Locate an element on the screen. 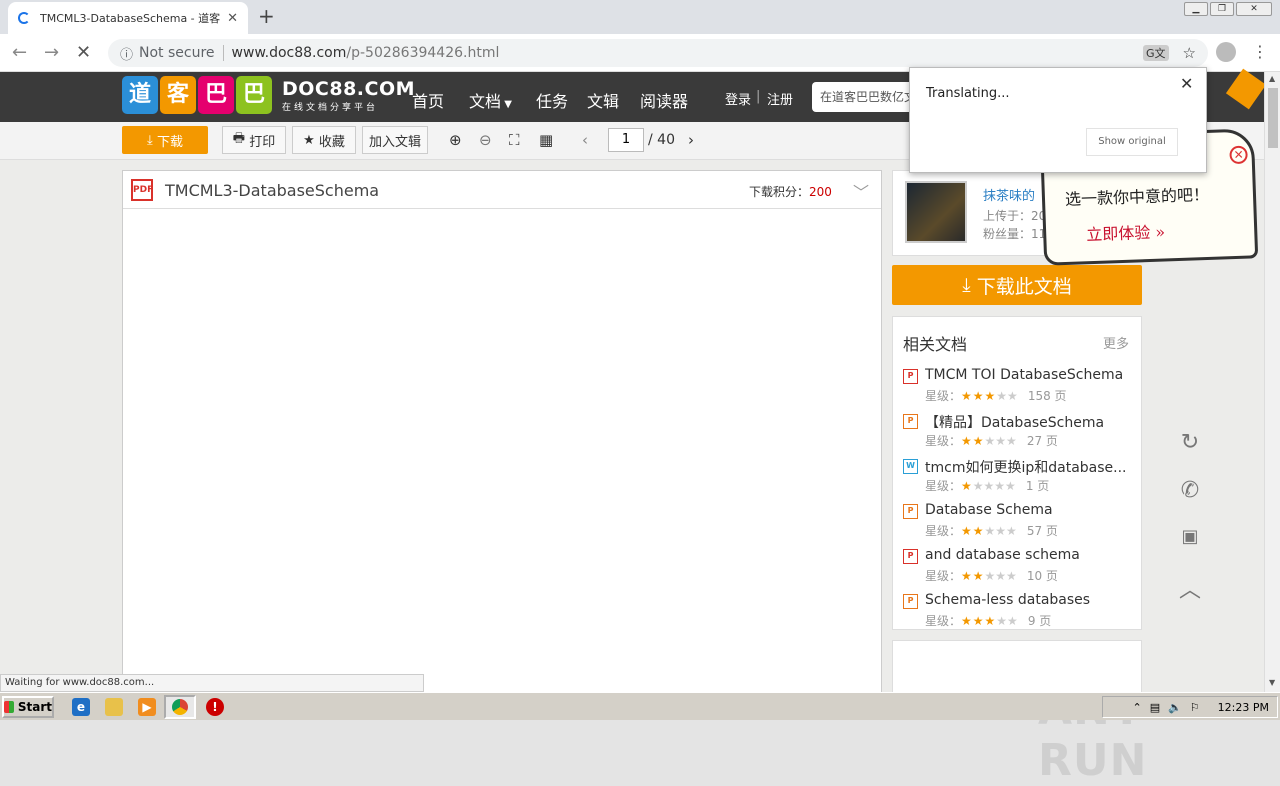  prev-page-icon: ‹ is located at coordinates (585, 140).